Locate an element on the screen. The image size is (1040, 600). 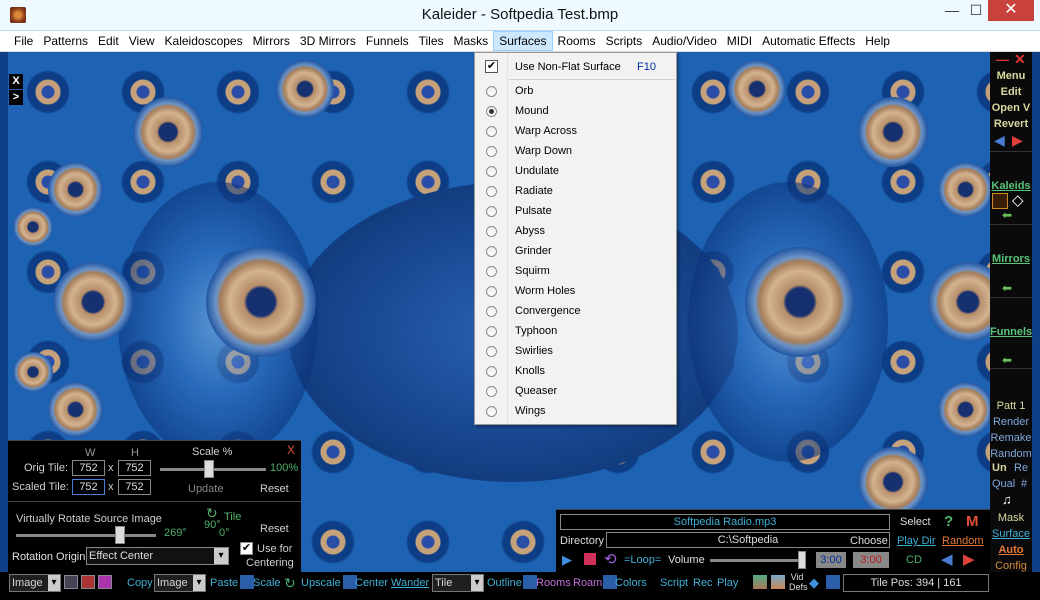
surface-item-warp-across: Warp Across is located at coordinates (575, 132).